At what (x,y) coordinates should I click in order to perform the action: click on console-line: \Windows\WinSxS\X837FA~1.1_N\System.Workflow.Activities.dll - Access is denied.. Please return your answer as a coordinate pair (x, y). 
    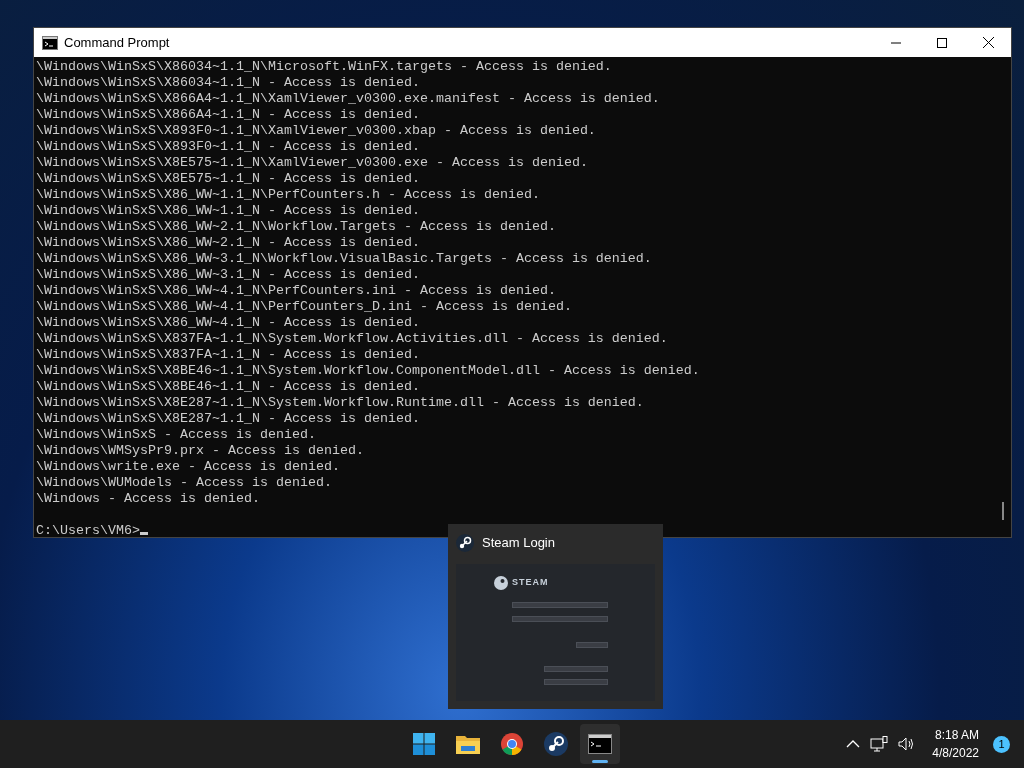
    Looking at the image, I should click on (352, 339).